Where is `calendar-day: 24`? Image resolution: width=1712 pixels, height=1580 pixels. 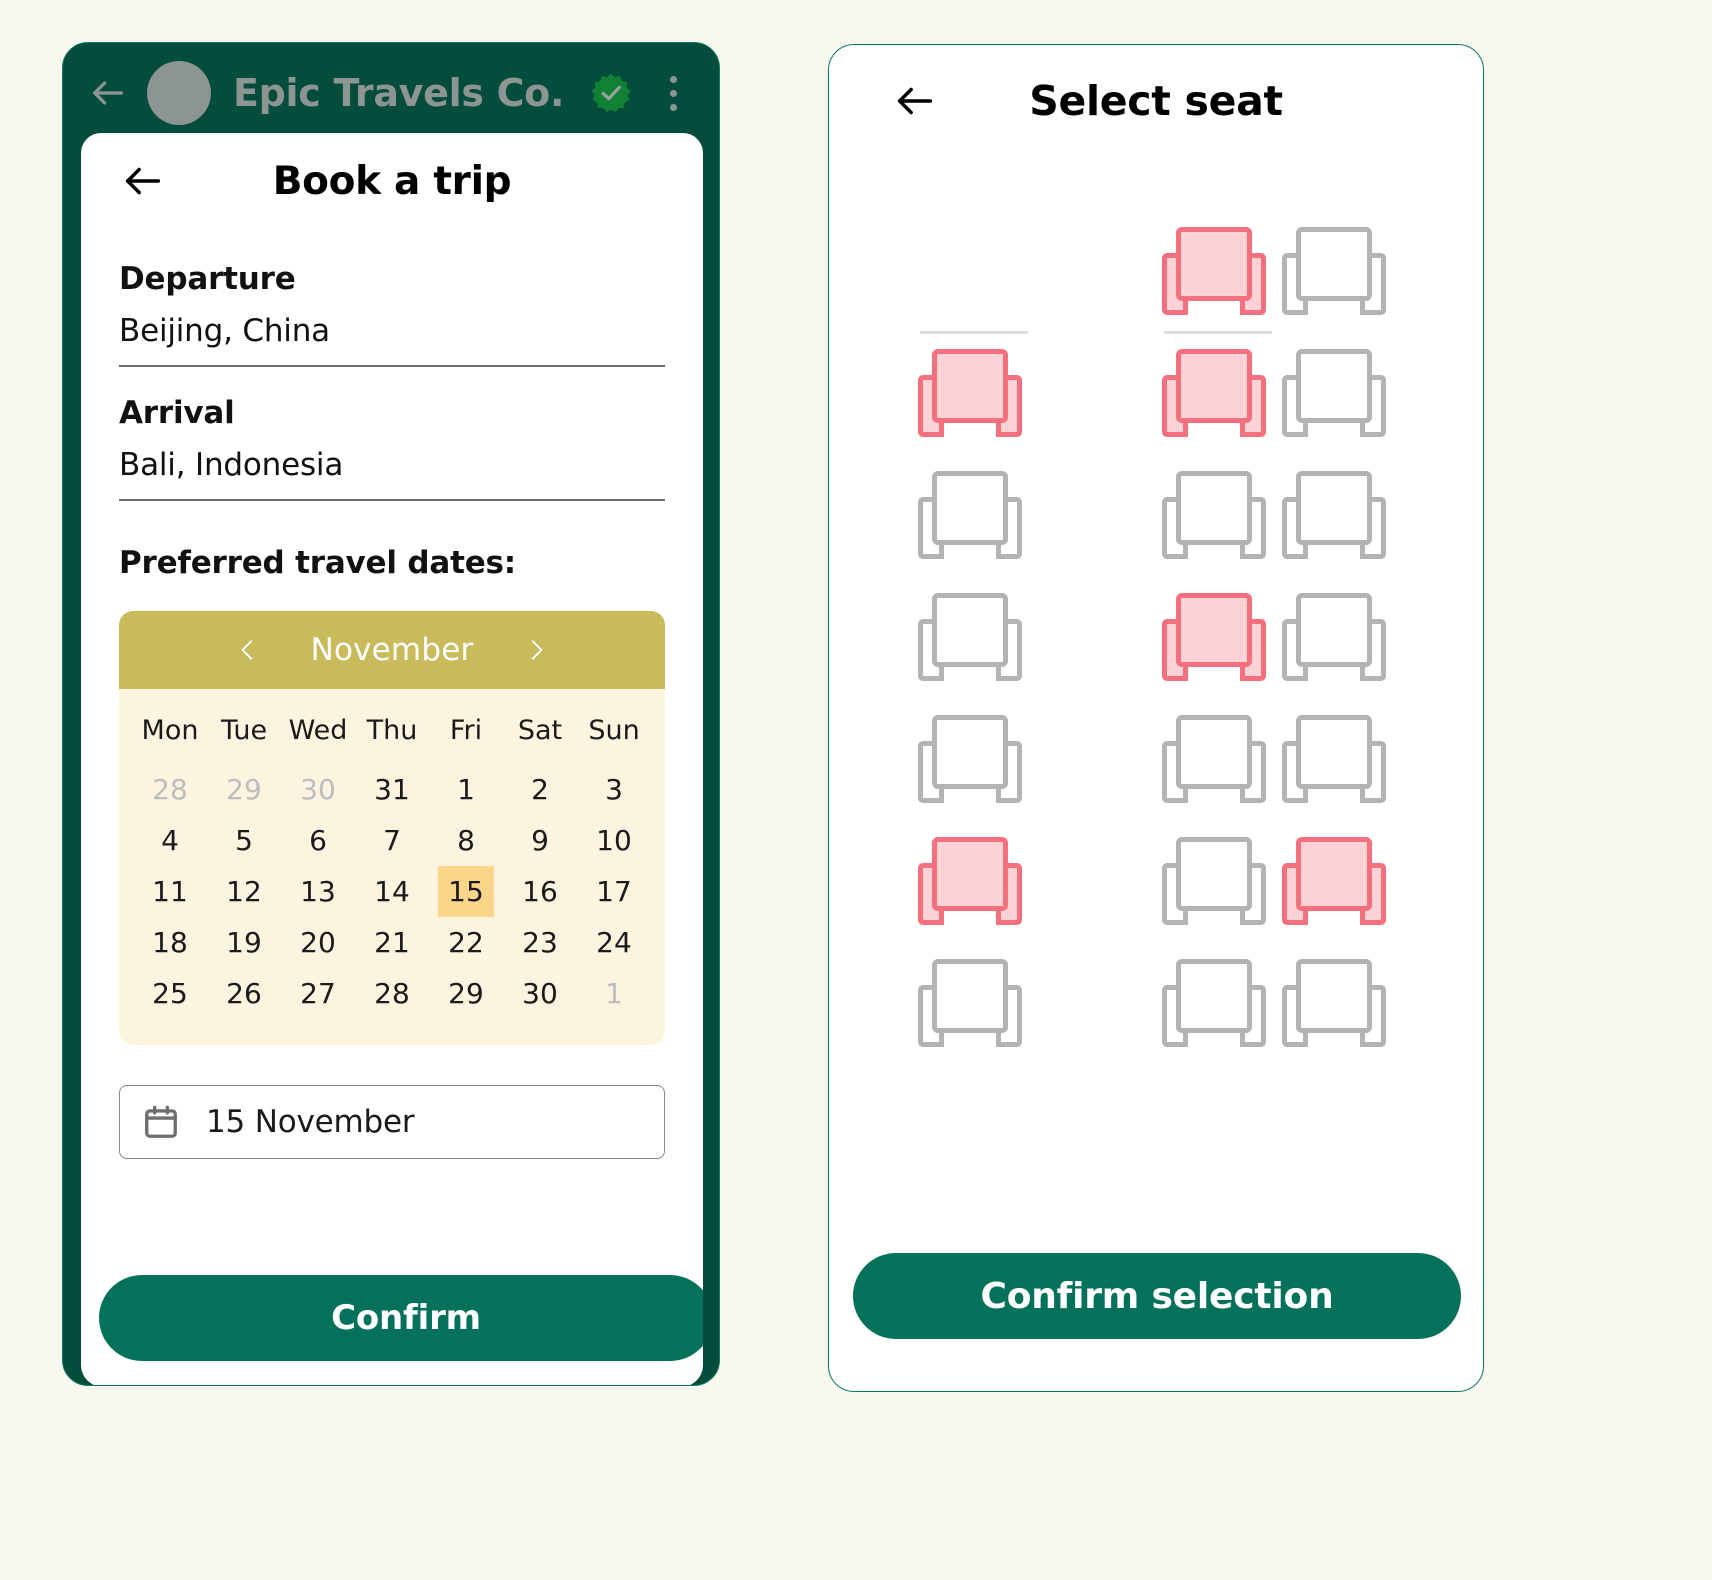 calendar-day: 24 is located at coordinates (614, 942).